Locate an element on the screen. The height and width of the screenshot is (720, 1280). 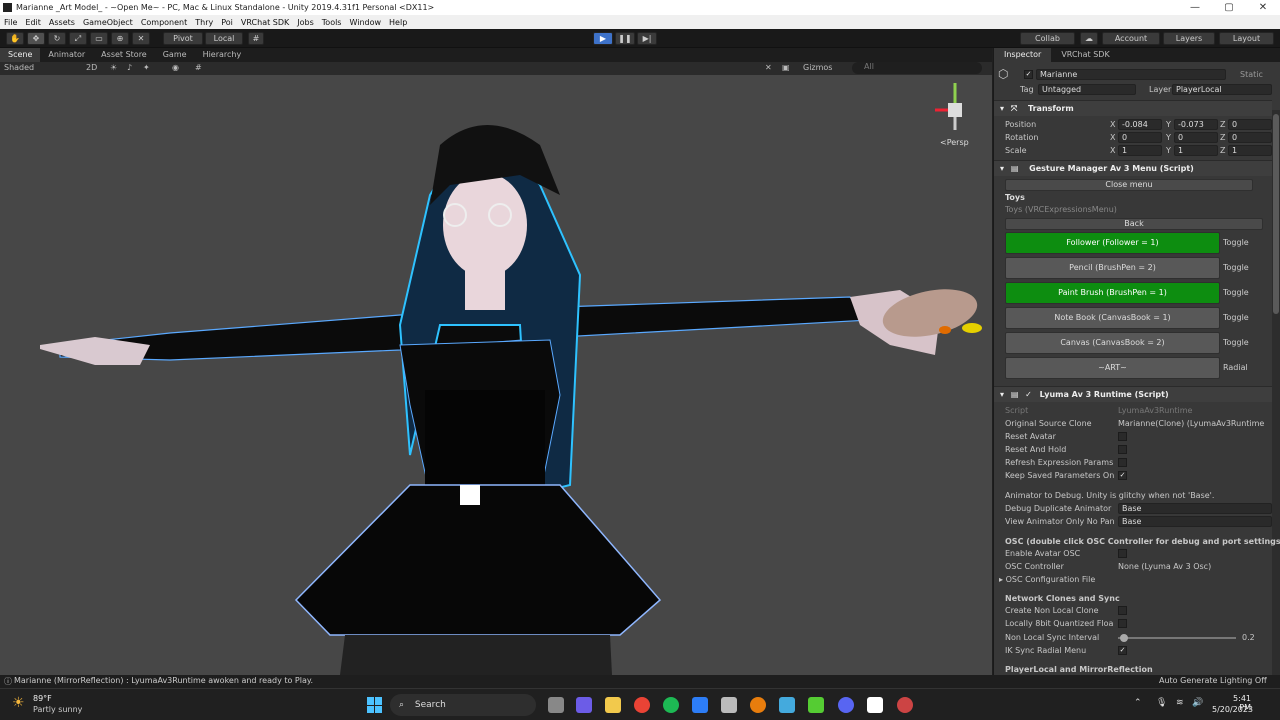
component-enabled-checkbox: ✓ is located at coordinates (1028, 394).